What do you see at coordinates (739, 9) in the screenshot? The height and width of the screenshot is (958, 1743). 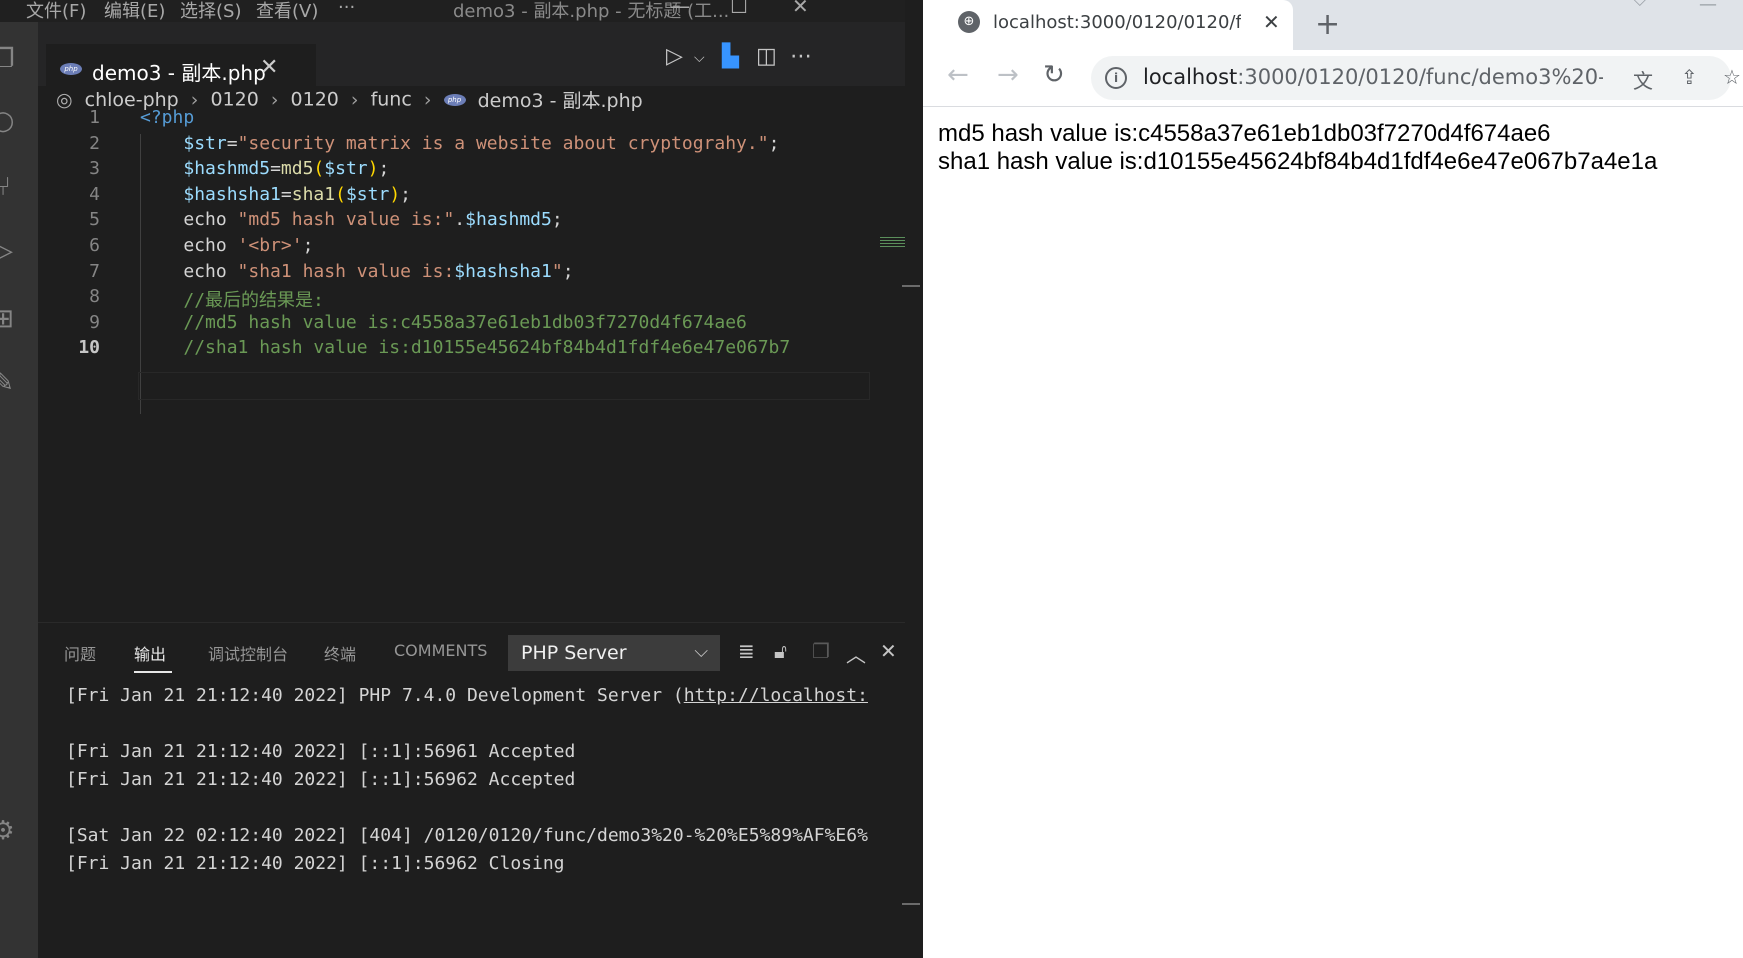 I see `maximize-icon: ☐` at bounding box center [739, 9].